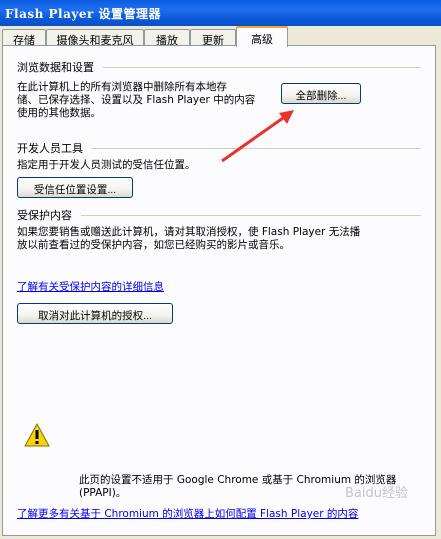  What do you see at coordinates (251, 215) in the screenshot?
I see `protected-divider` at bounding box center [251, 215].